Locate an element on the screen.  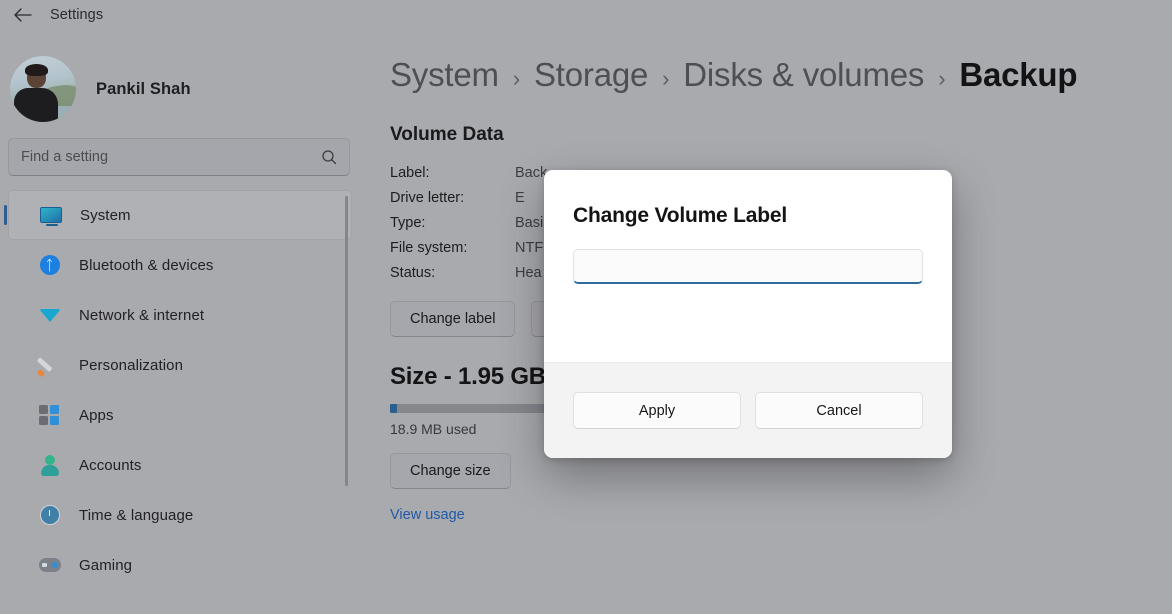
change-label-button: Change label is located at coordinates (453, 319).